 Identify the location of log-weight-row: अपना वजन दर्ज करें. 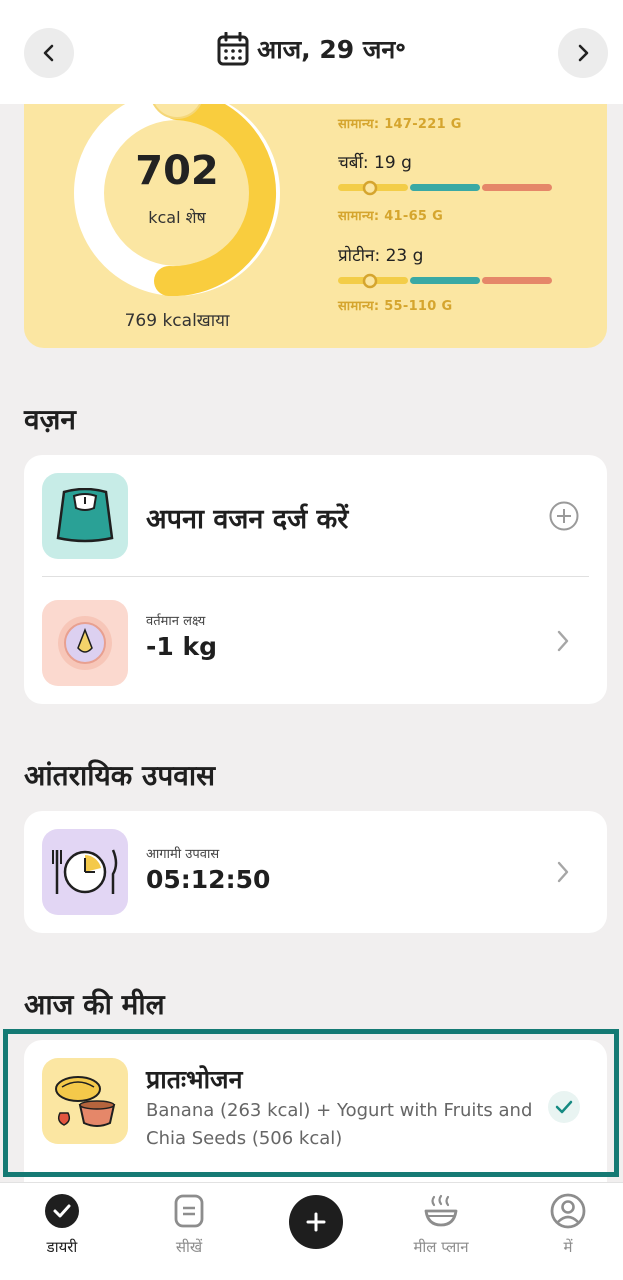
(315, 515).